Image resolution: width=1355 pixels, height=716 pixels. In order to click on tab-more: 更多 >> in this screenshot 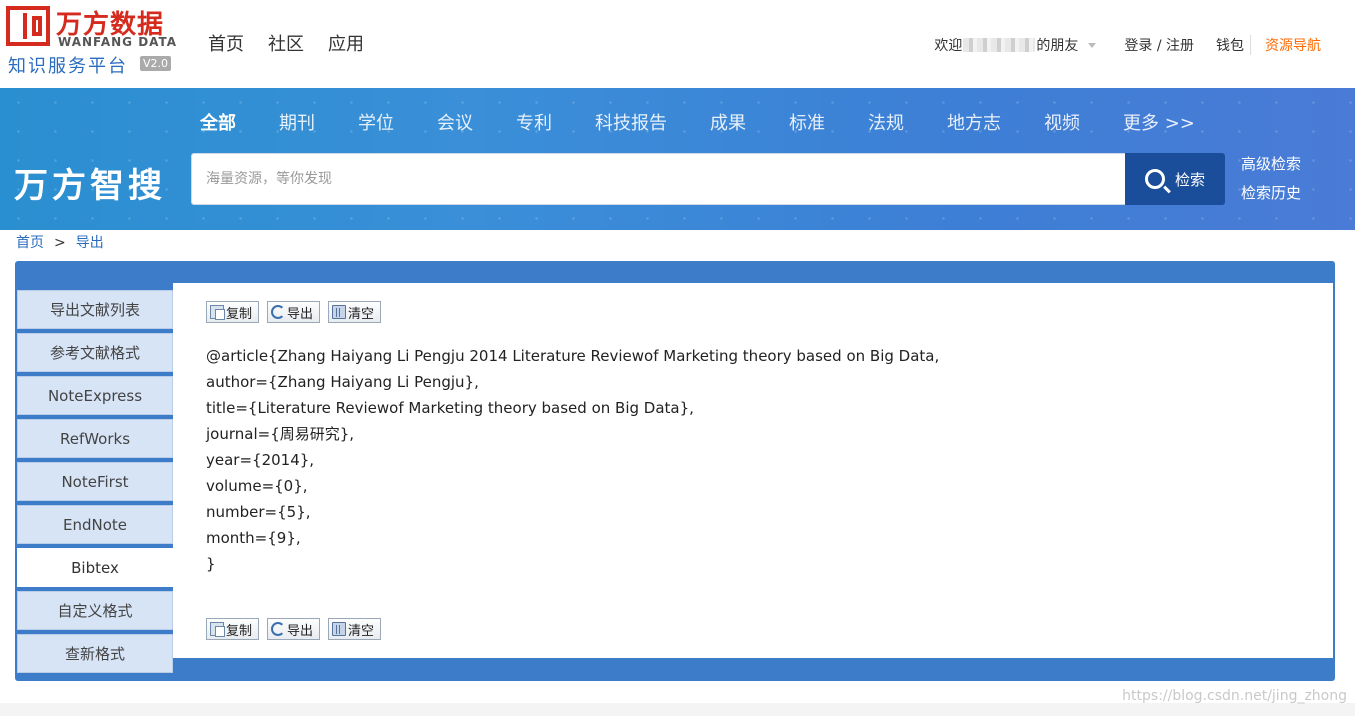, I will do `click(1159, 122)`.